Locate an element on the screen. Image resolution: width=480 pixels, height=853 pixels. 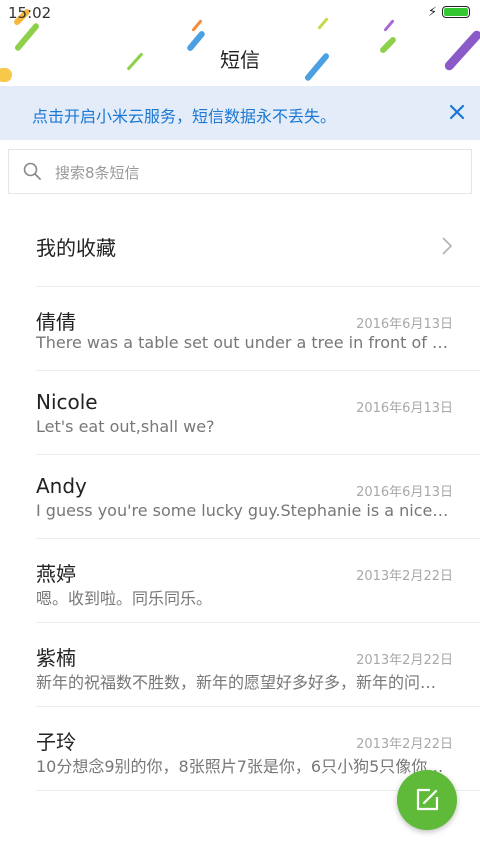
cloud-service-banner: 点击开启小米云服务，短信数据永不丢失。 is located at coordinates (240, 113).